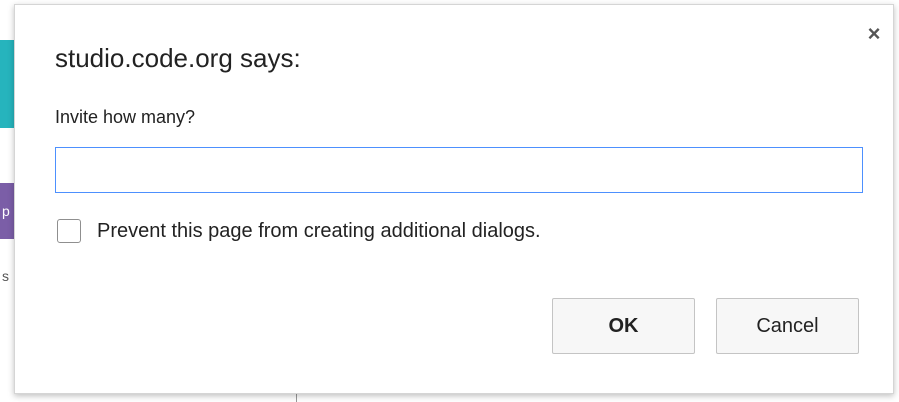  What do you see at coordinates (623, 326) in the screenshot?
I see `ok-button: OK` at bounding box center [623, 326].